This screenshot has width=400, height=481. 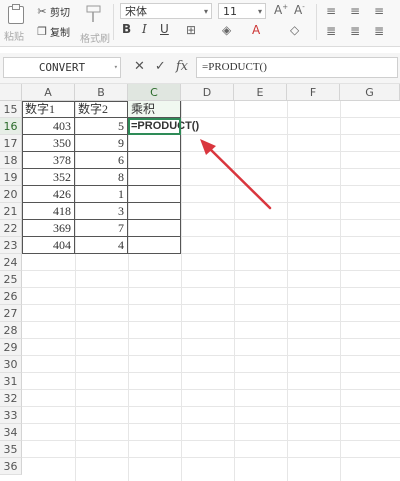 What do you see at coordinates (11, 330) in the screenshot?
I see `row-header: 28` at bounding box center [11, 330].